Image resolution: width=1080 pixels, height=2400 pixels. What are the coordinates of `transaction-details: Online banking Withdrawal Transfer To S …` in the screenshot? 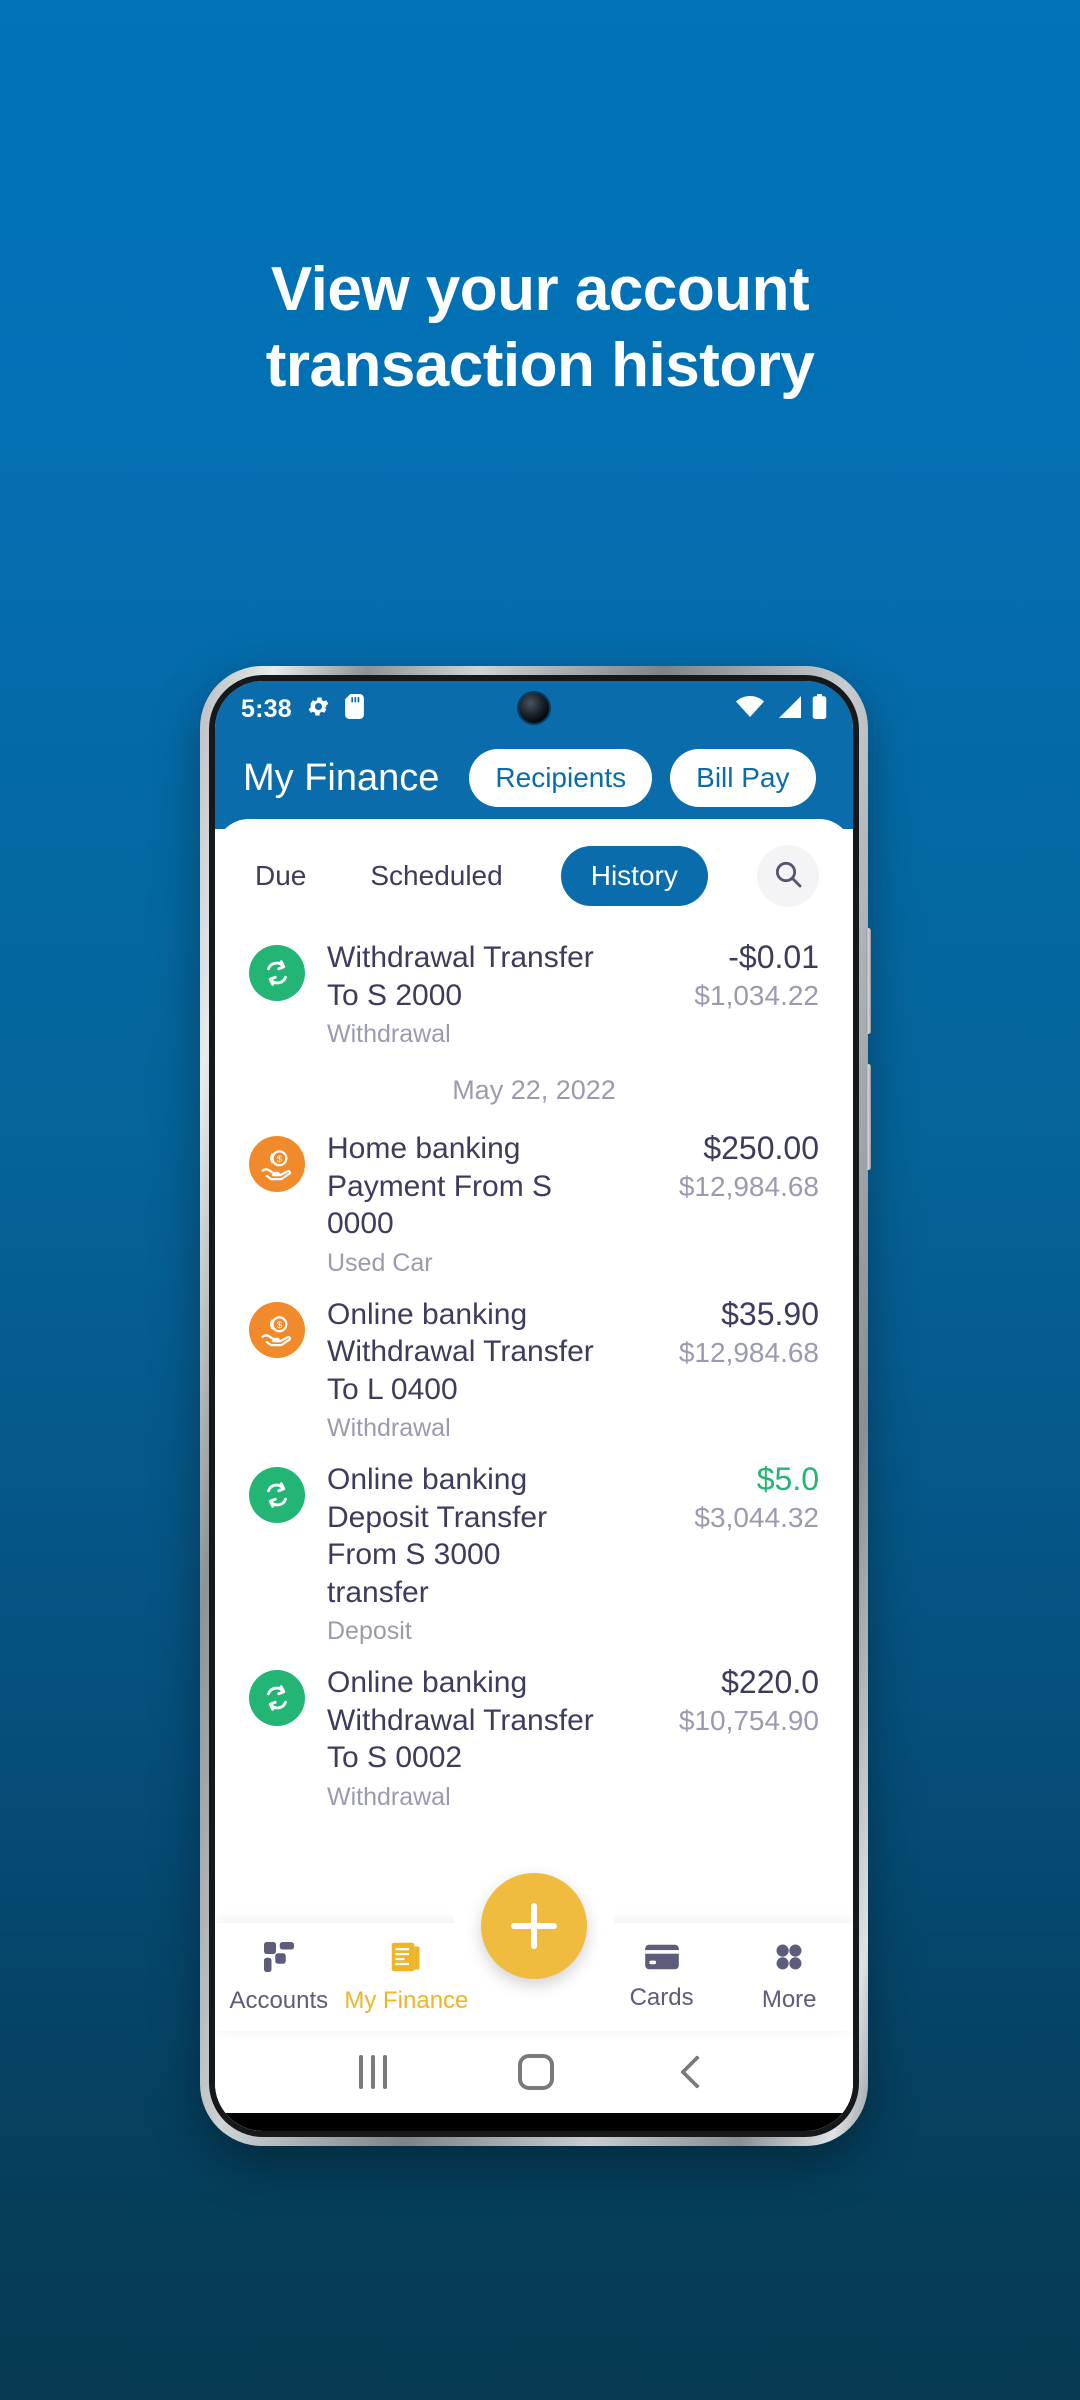 It's located at (462, 1738).